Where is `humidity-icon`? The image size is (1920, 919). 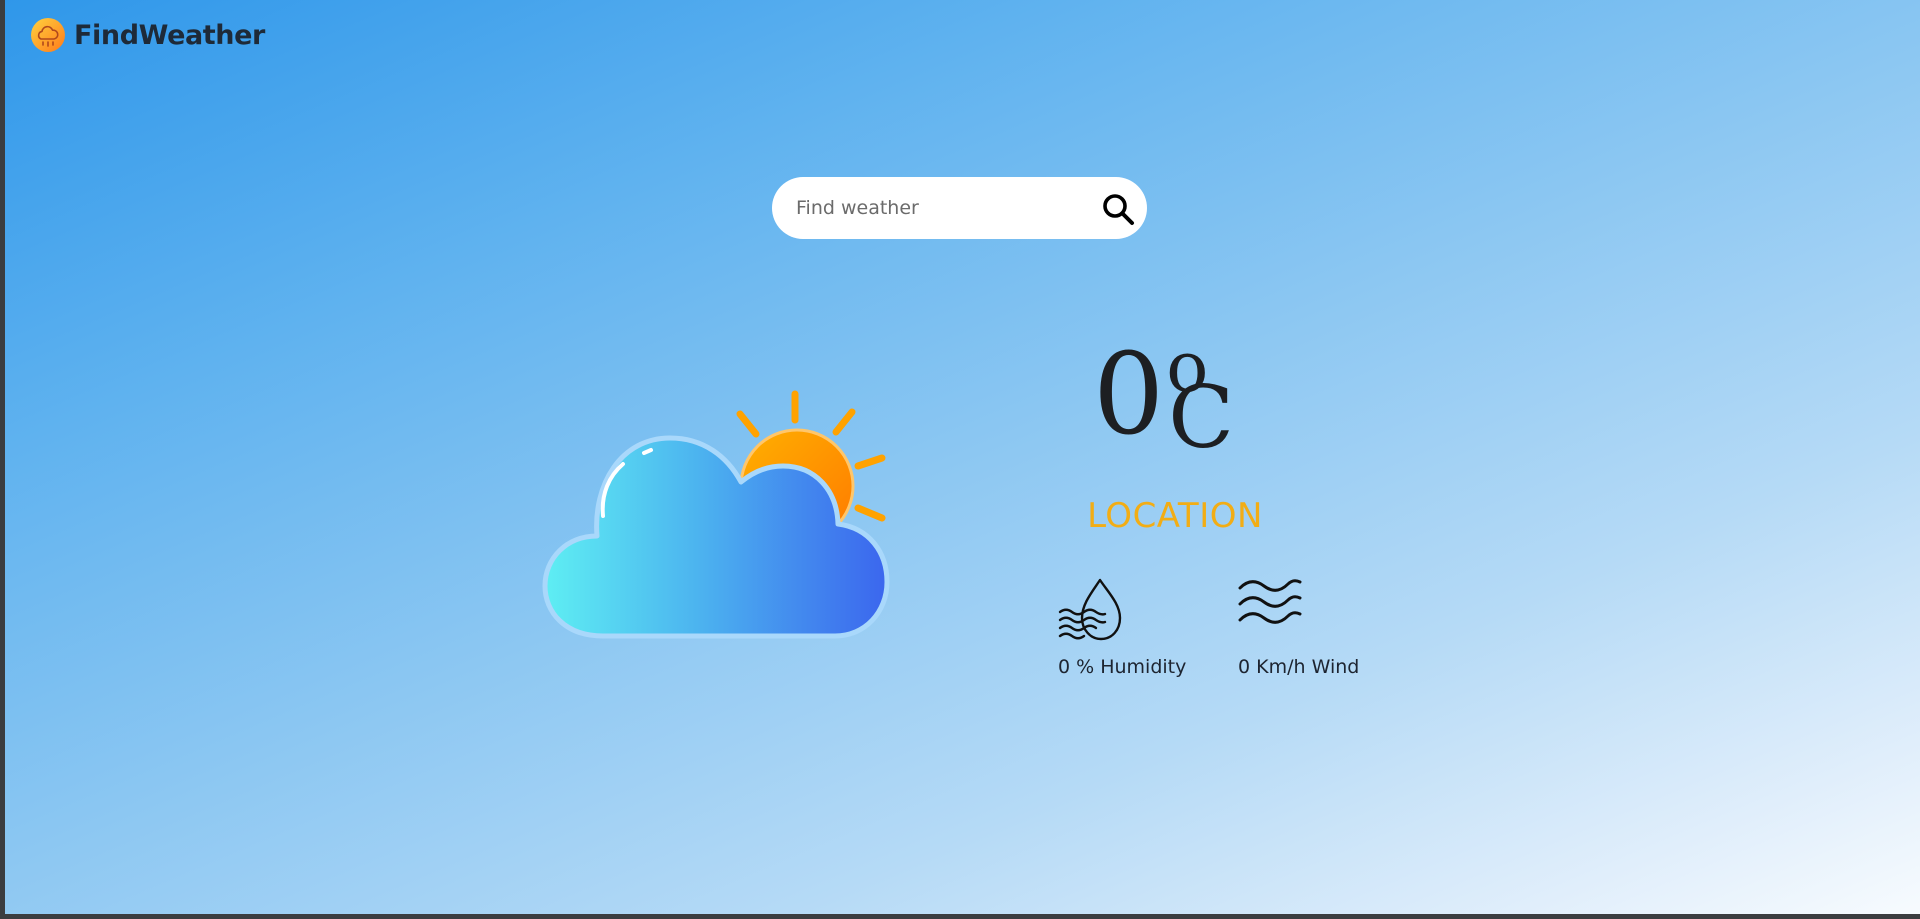 humidity-icon is located at coordinates (1090, 609).